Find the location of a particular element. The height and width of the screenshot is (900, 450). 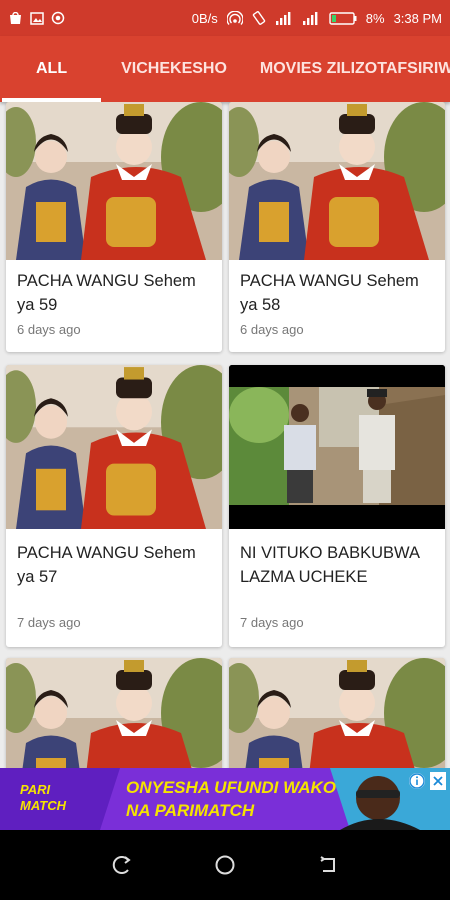

ad-headline-line2: NA PARIMATCH is located at coordinates (190, 810).